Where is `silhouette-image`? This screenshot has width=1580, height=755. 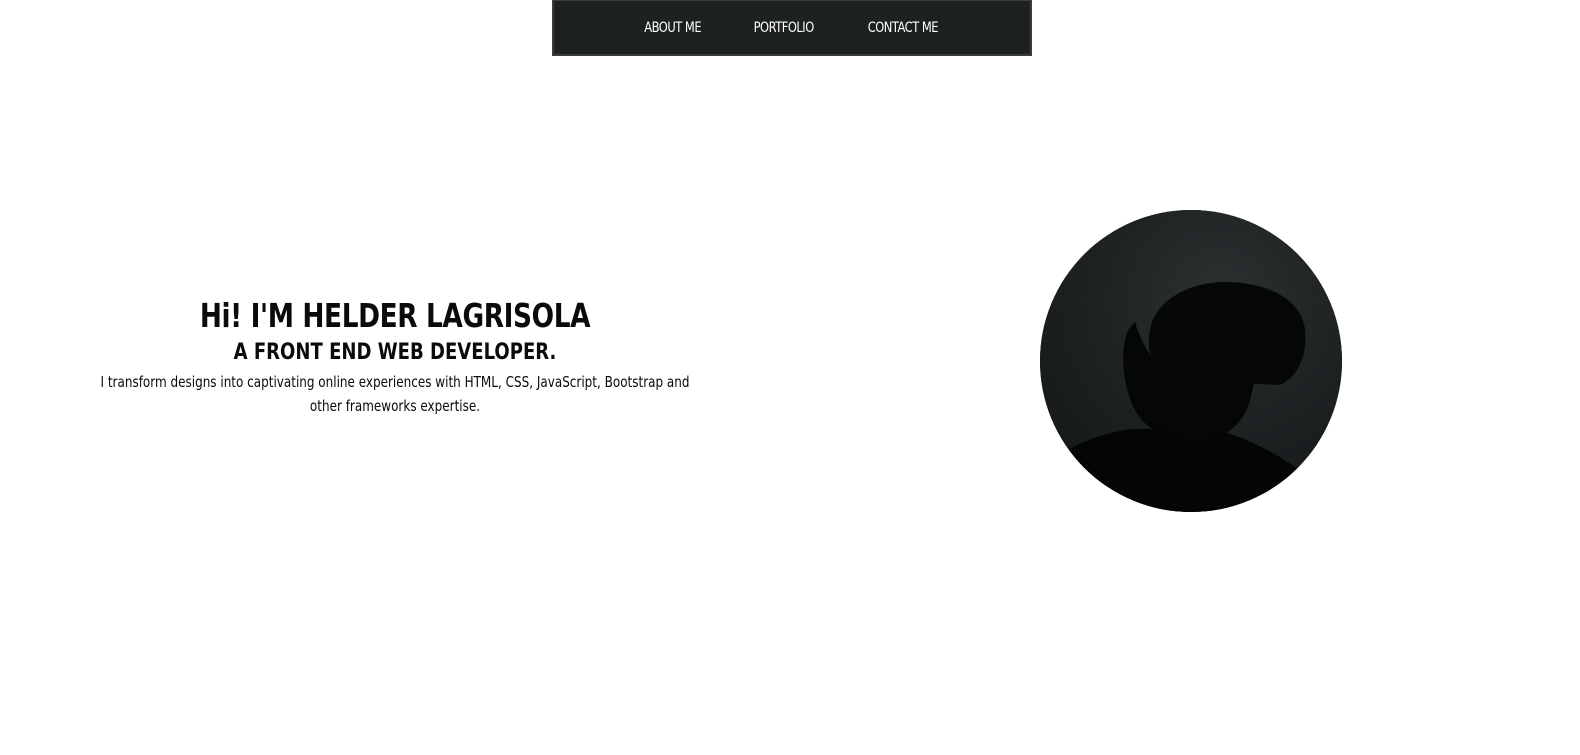 silhouette-image is located at coordinates (1191, 361).